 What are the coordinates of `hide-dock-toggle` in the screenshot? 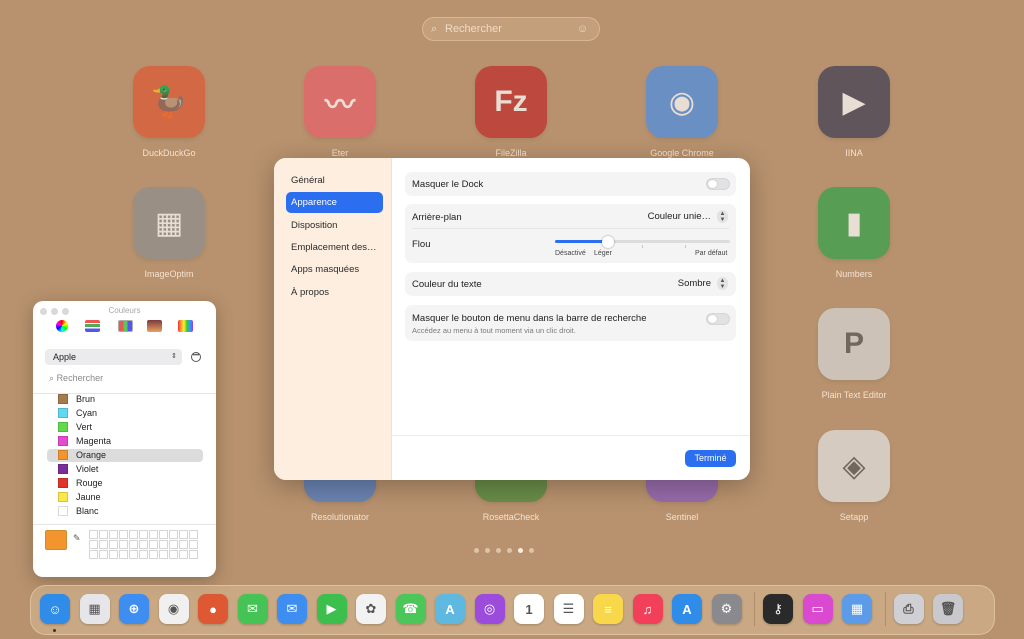 It's located at (718, 184).